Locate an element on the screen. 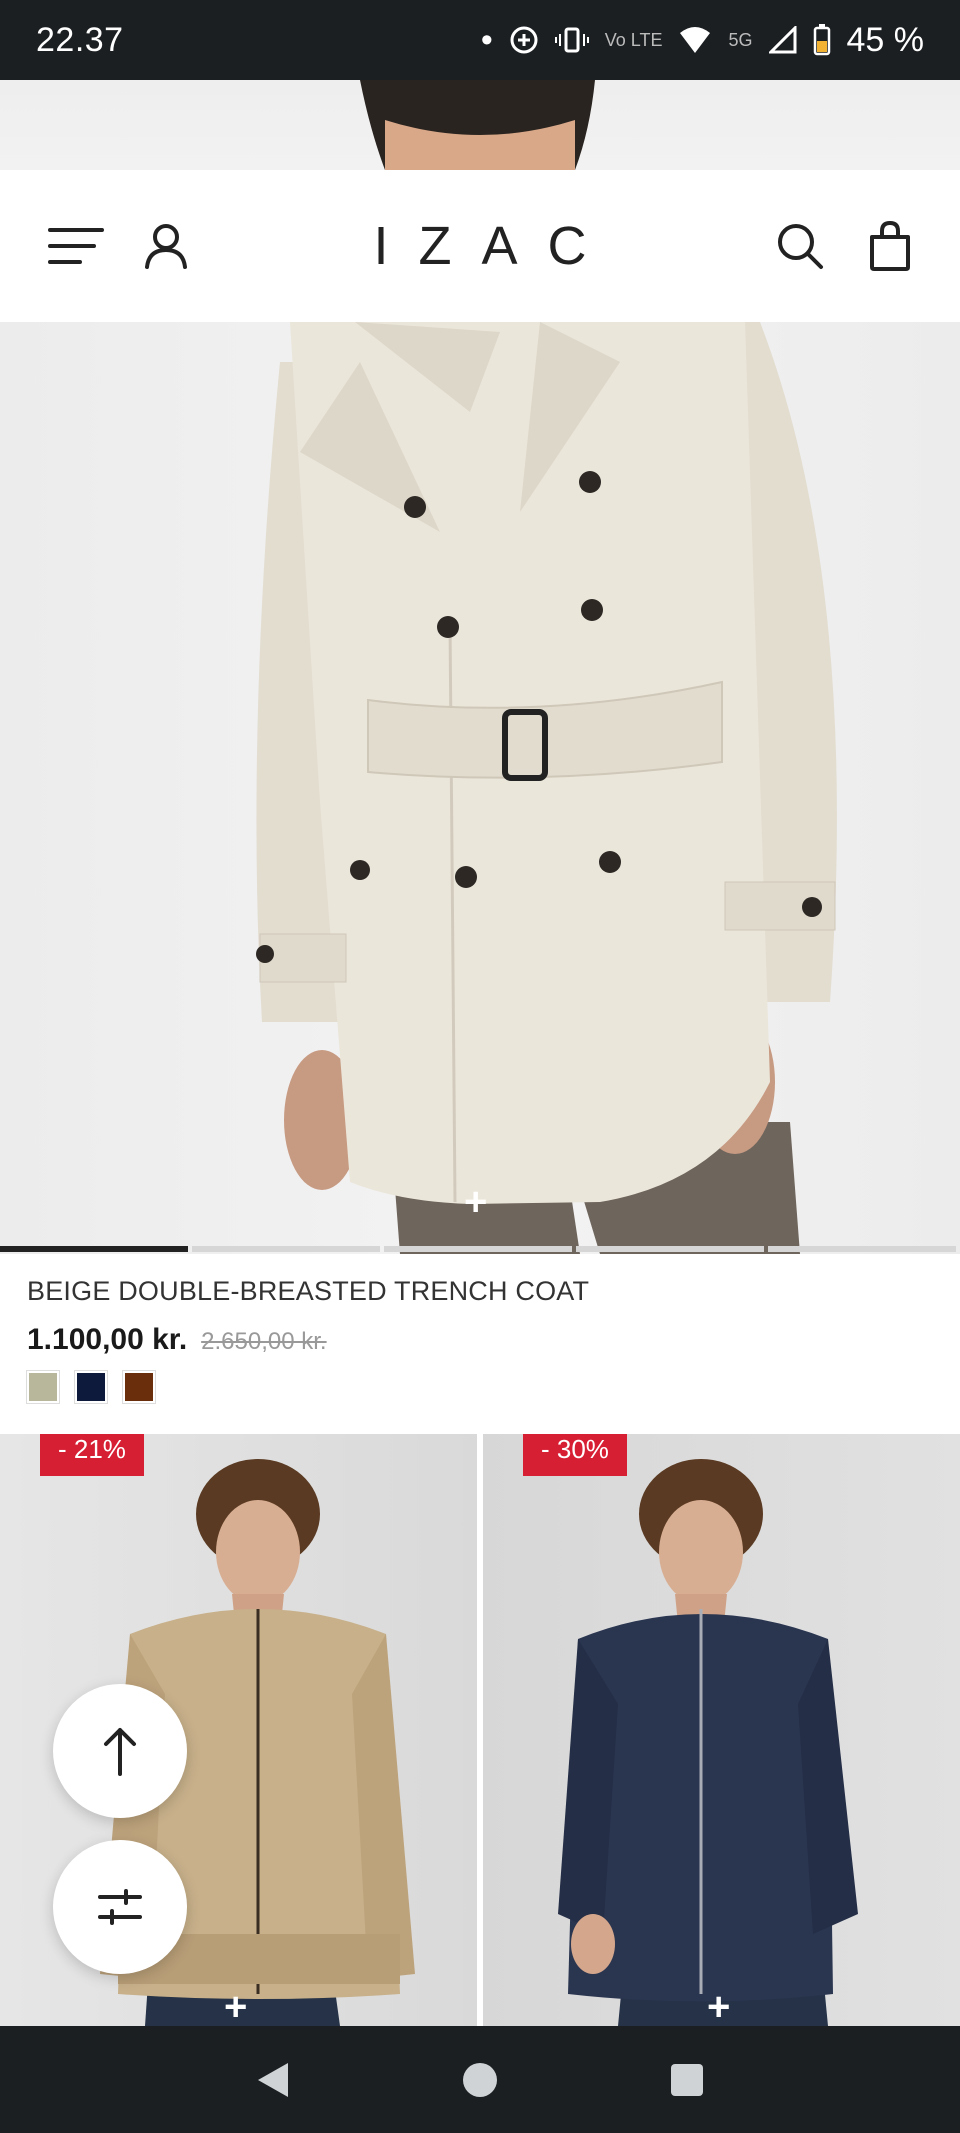  system-nav-bar is located at coordinates (480, 2079).